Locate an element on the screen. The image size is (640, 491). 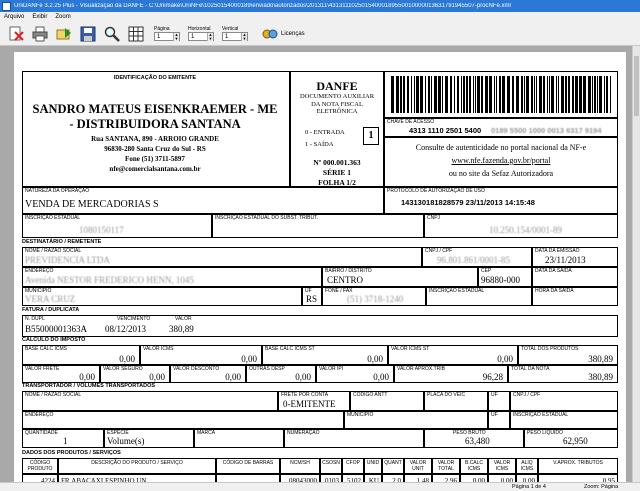
app-icon is located at coordinates (6, 6).